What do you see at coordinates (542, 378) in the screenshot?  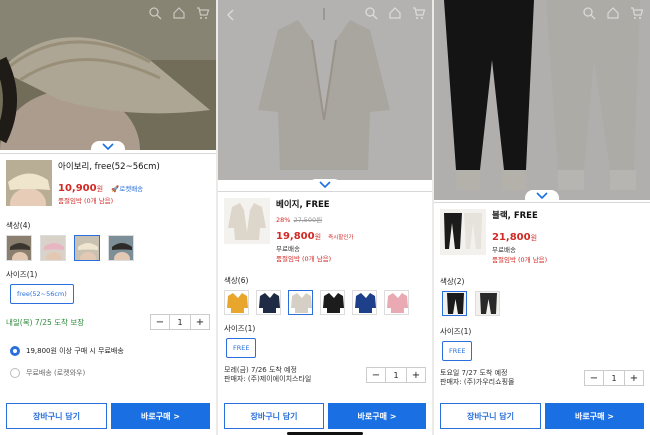 I see `arrival-qty-row: 토요일 7/27 도착 예정 판매자: (주)가우리쇼핑몰 − 1 +` at bounding box center [542, 378].